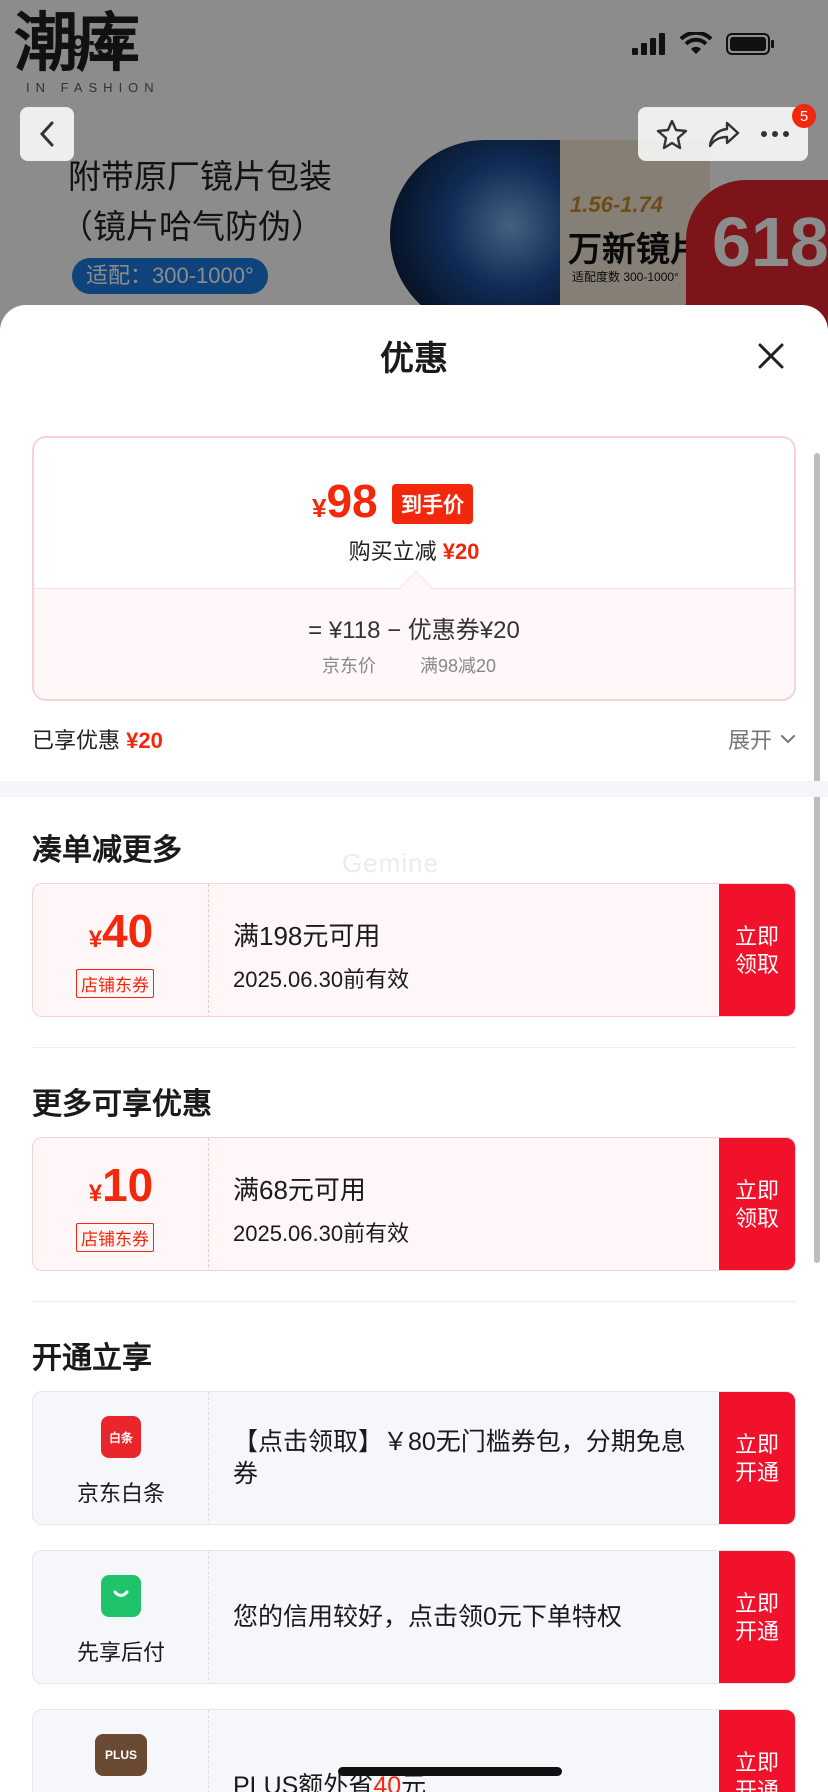  What do you see at coordinates (432, 504) in the screenshot?
I see `final-price-tag: 到手价` at bounding box center [432, 504].